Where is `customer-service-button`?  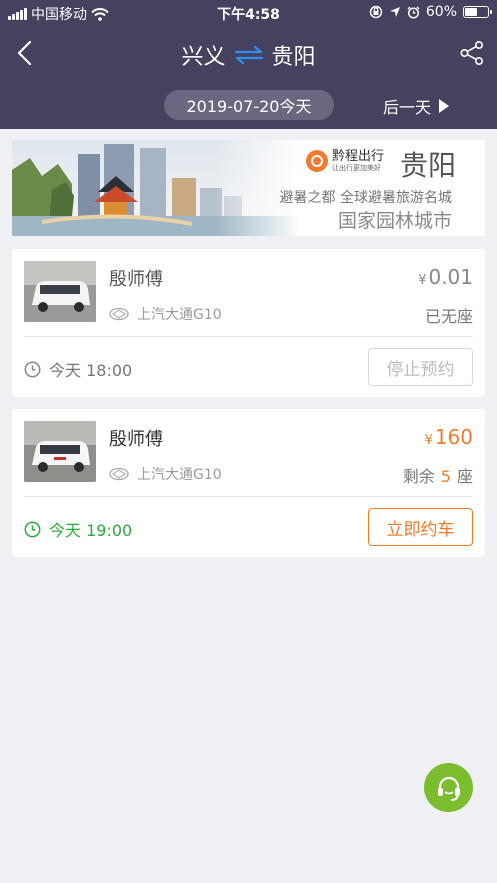 customer-service-button is located at coordinates (448, 787).